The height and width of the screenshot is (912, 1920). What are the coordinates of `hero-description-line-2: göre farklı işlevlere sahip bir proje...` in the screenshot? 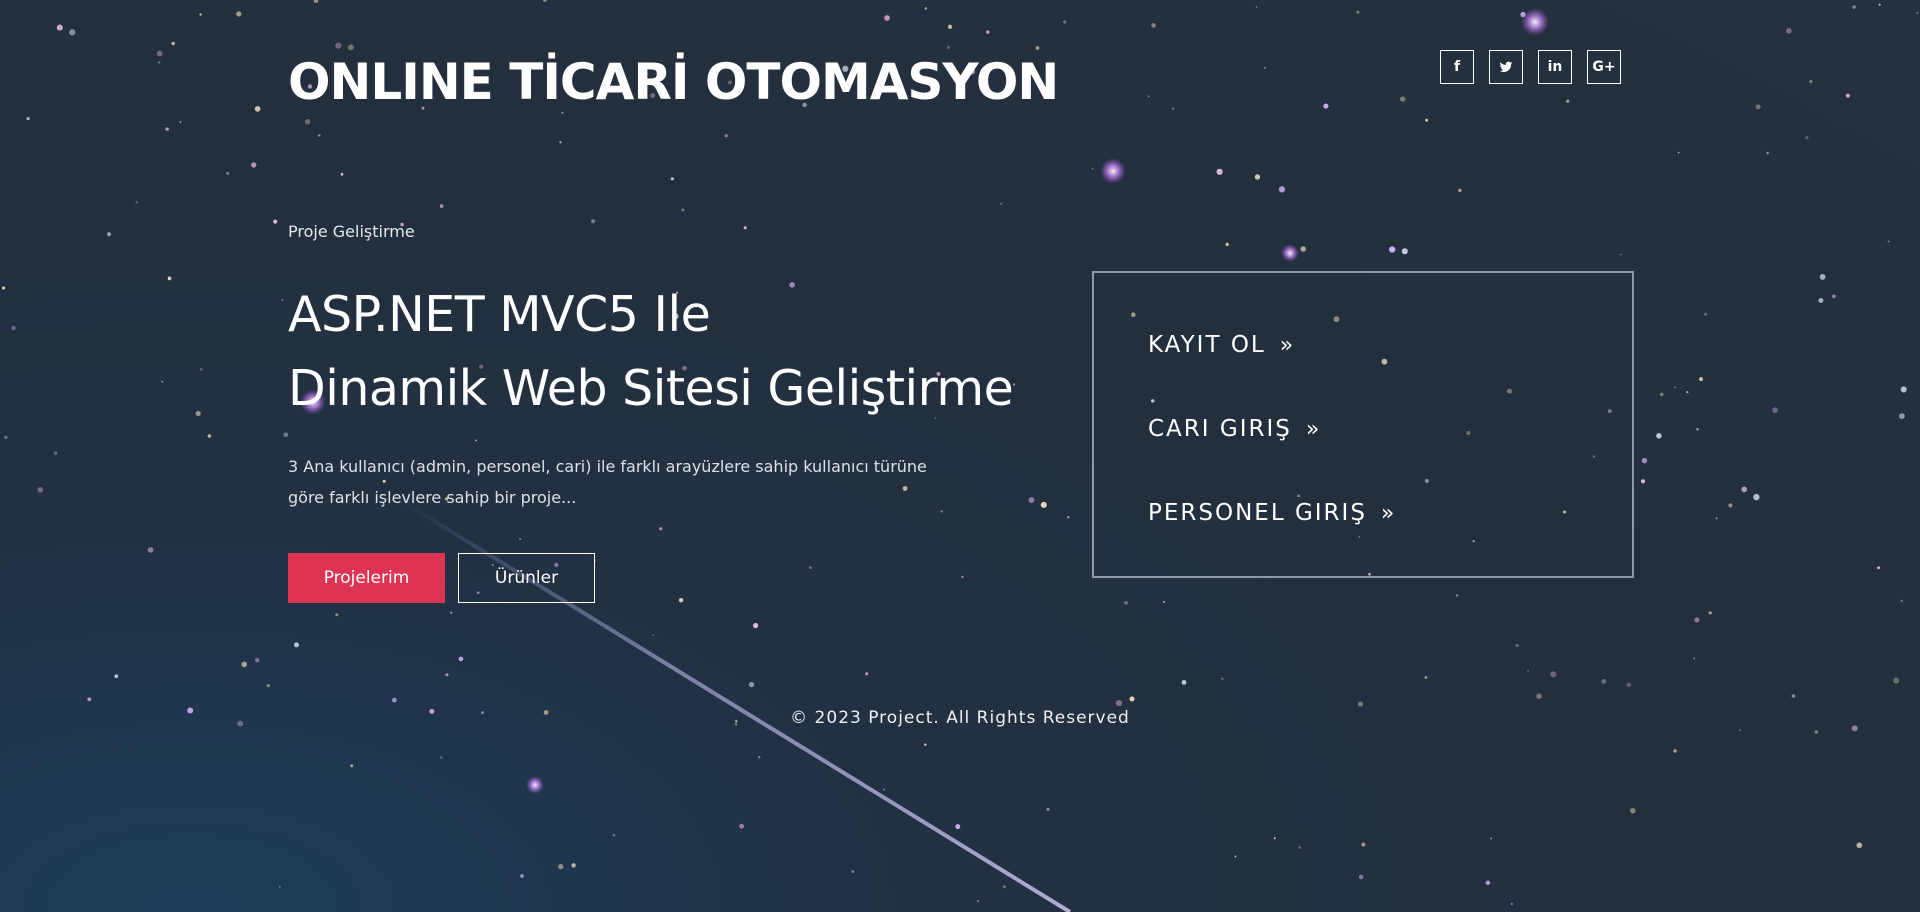 It's located at (432, 497).